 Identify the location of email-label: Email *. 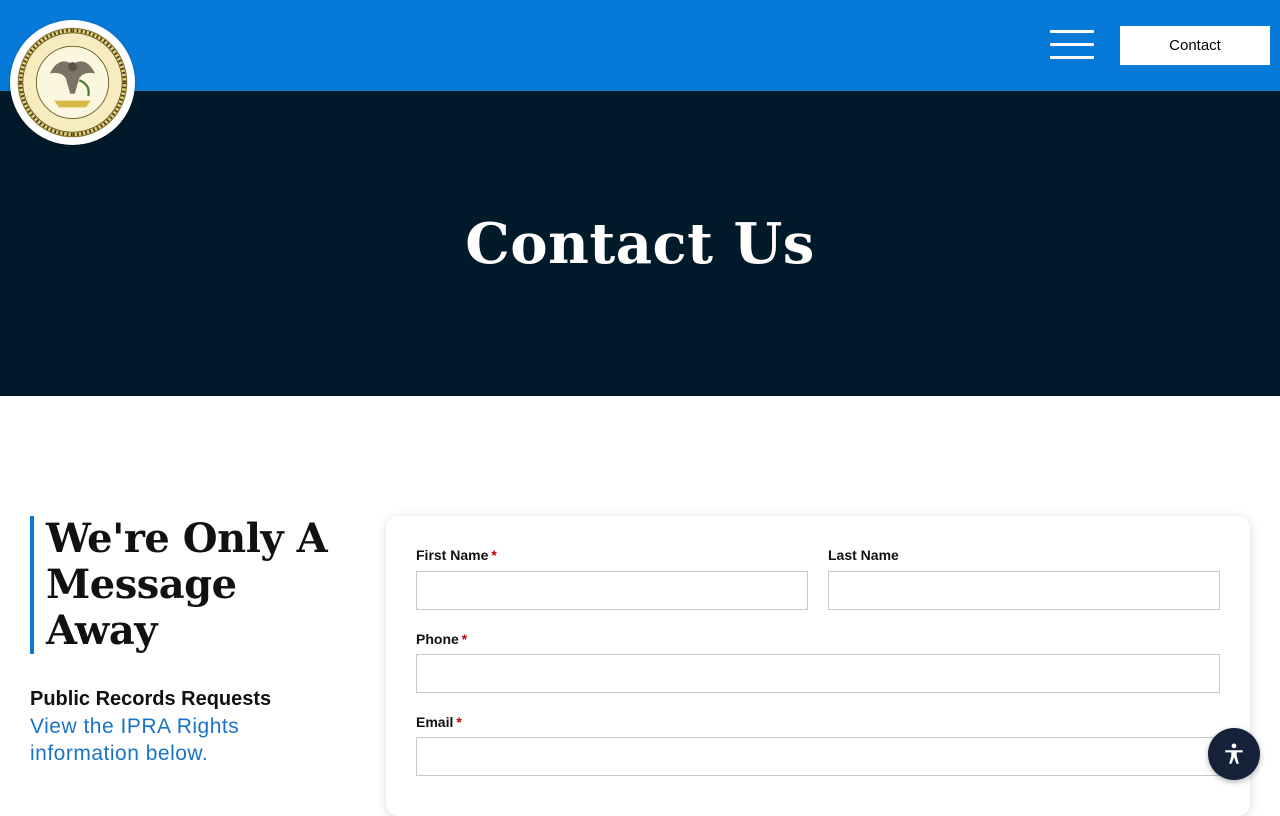
(439, 722).